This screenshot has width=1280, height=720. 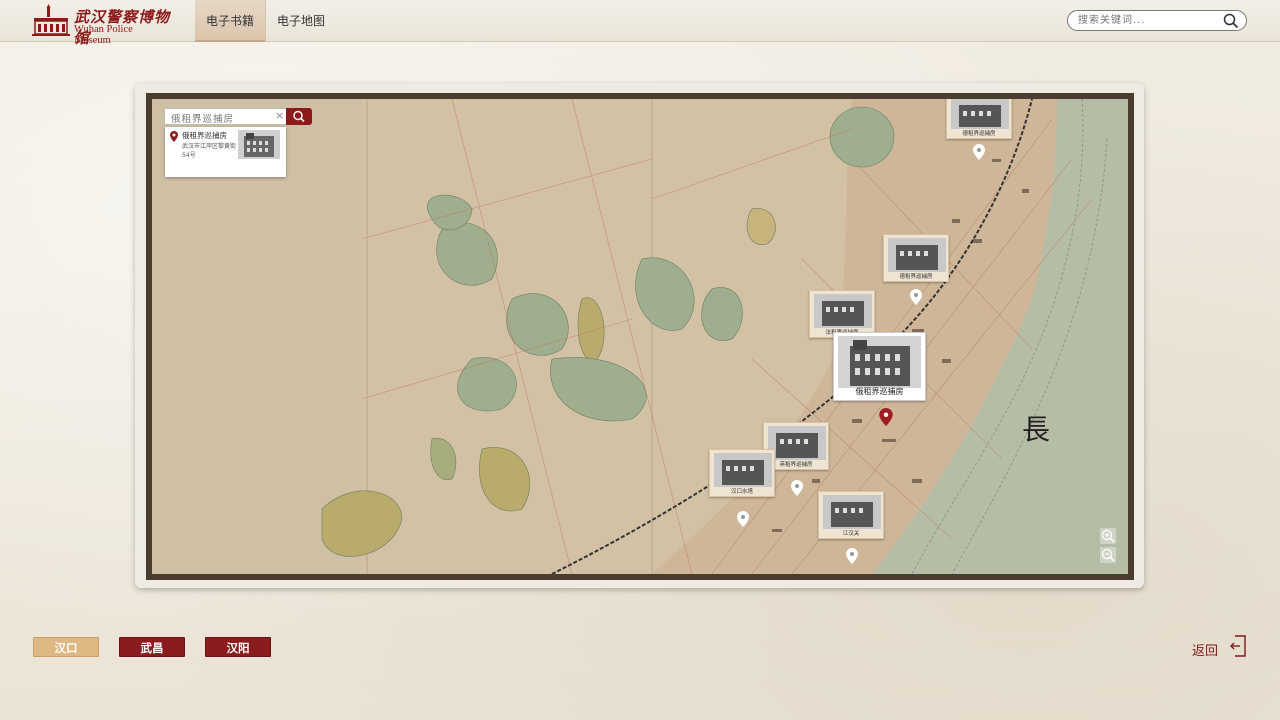 What do you see at coordinates (851, 534) in the screenshot?
I see `place-label: 江汉关` at bounding box center [851, 534].